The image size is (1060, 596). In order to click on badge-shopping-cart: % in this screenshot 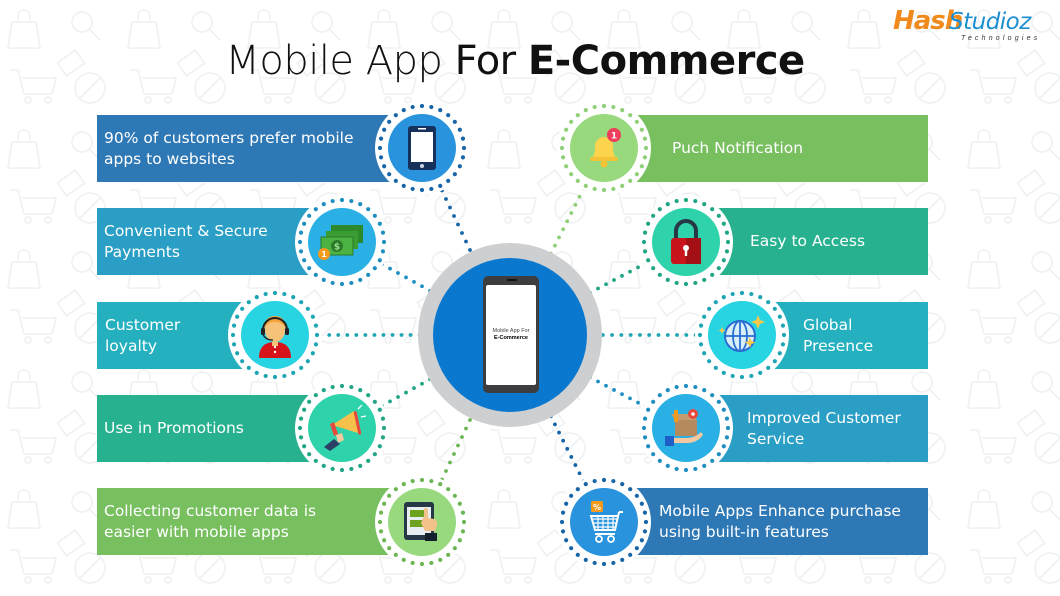, I will do `click(604, 522)`.